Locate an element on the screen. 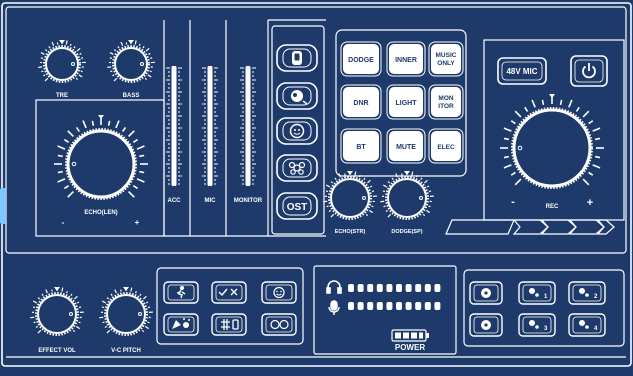 This screenshot has width=633, height=376. dnr-label: DNR is located at coordinates (360, 103).